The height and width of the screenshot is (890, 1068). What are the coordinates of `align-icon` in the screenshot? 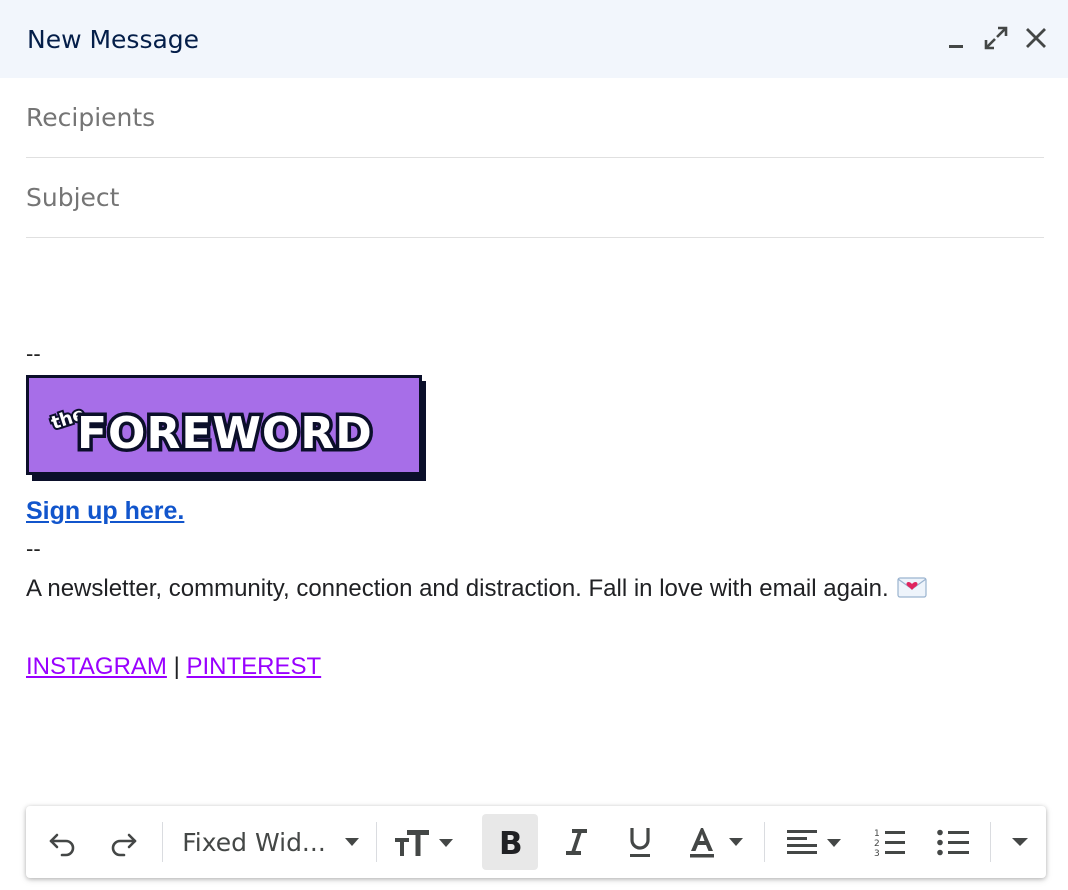 It's located at (814, 842).